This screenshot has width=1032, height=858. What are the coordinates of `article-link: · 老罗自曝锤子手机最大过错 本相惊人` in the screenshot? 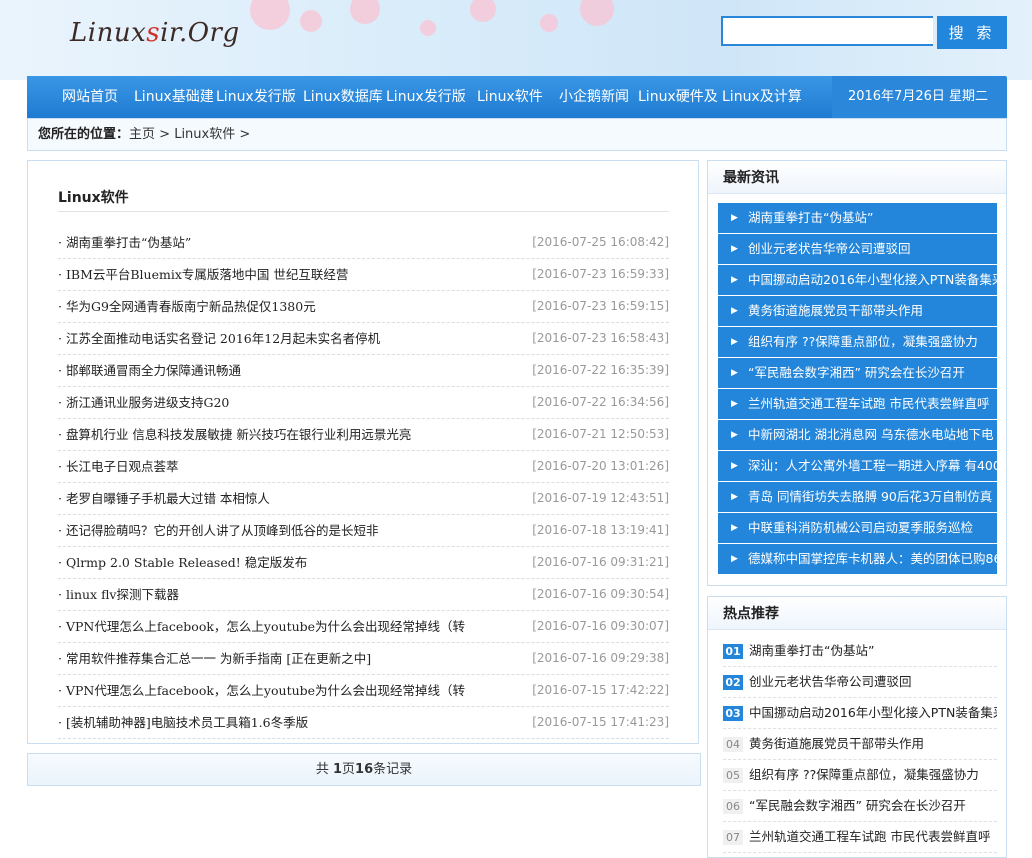 It's located at (268, 498).